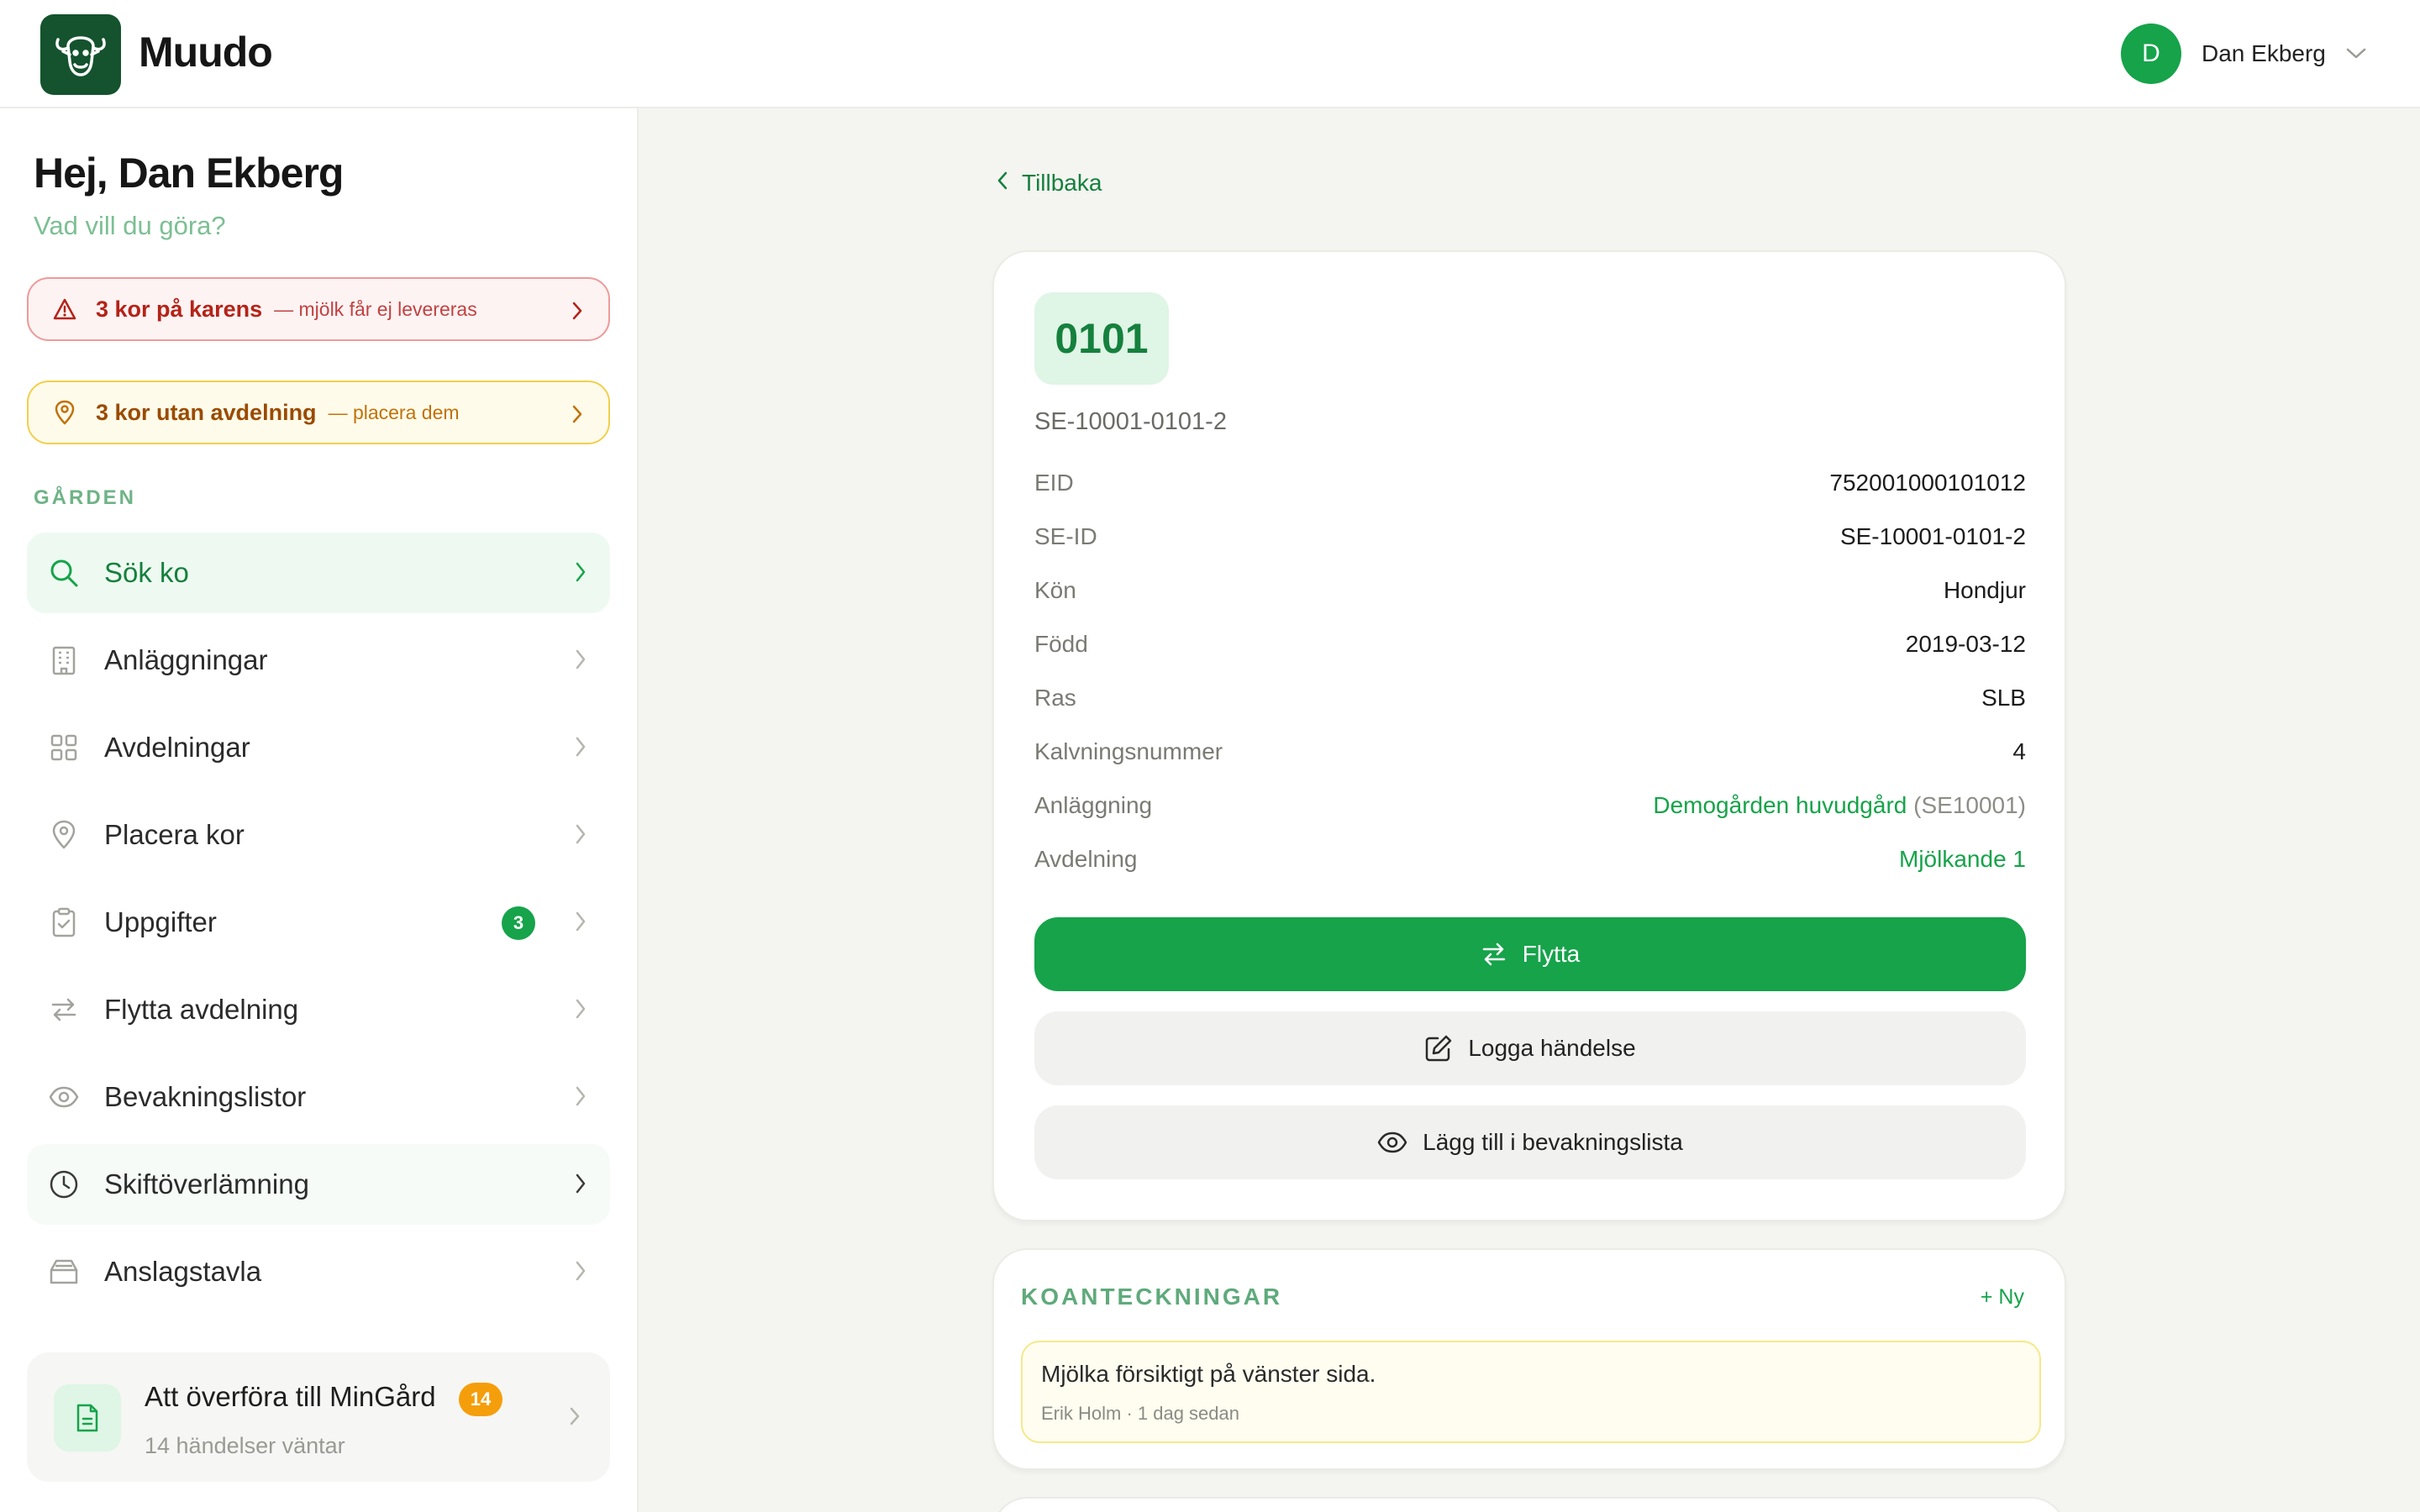 Image resolution: width=2420 pixels, height=1512 pixels. What do you see at coordinates (177, 747) in the screenshot?
I see `sidebar-item-label: Avdelningar` at bounding box center [177, 747].